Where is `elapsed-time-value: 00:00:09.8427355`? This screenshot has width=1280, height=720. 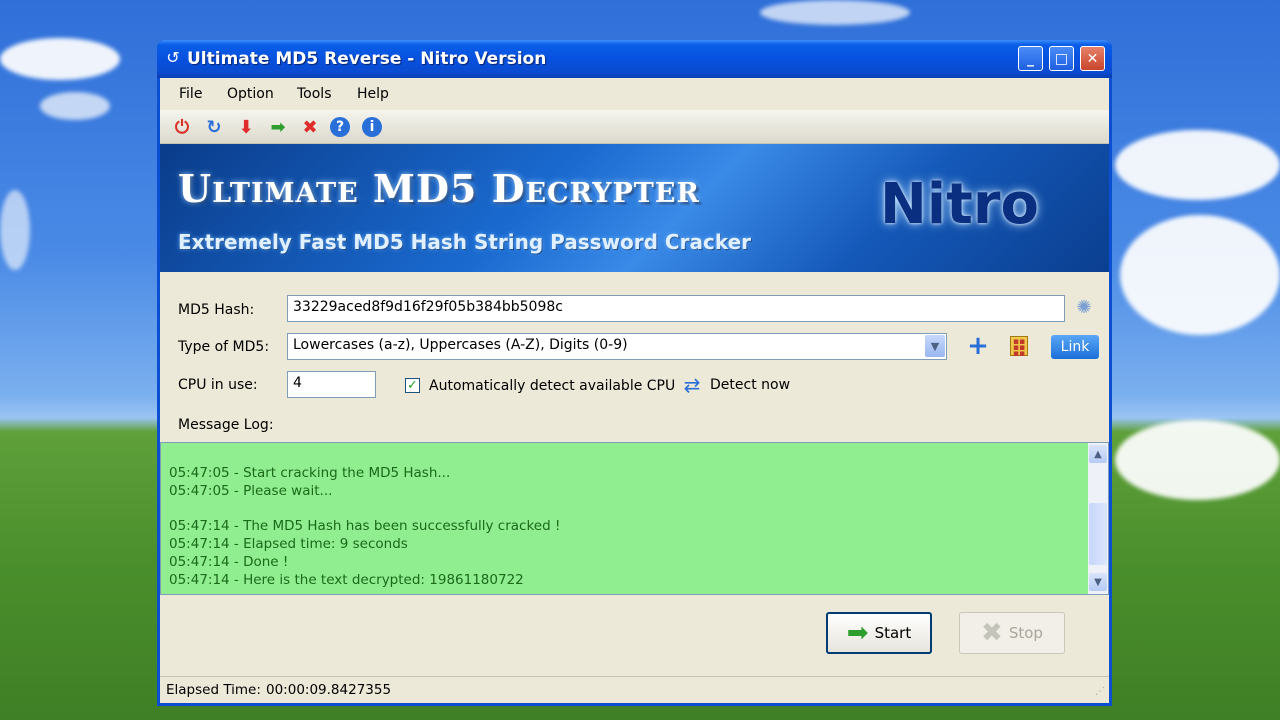
elapsed-time-value: 00:00:09.8427355 is located at coordinates (329, 690).